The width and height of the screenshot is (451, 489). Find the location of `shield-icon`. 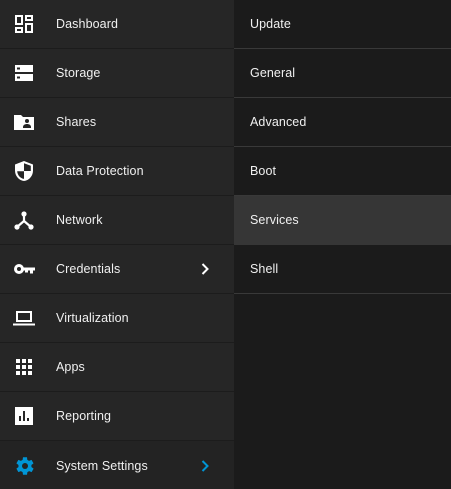

shield-icon is located at coordinates (24, 171).